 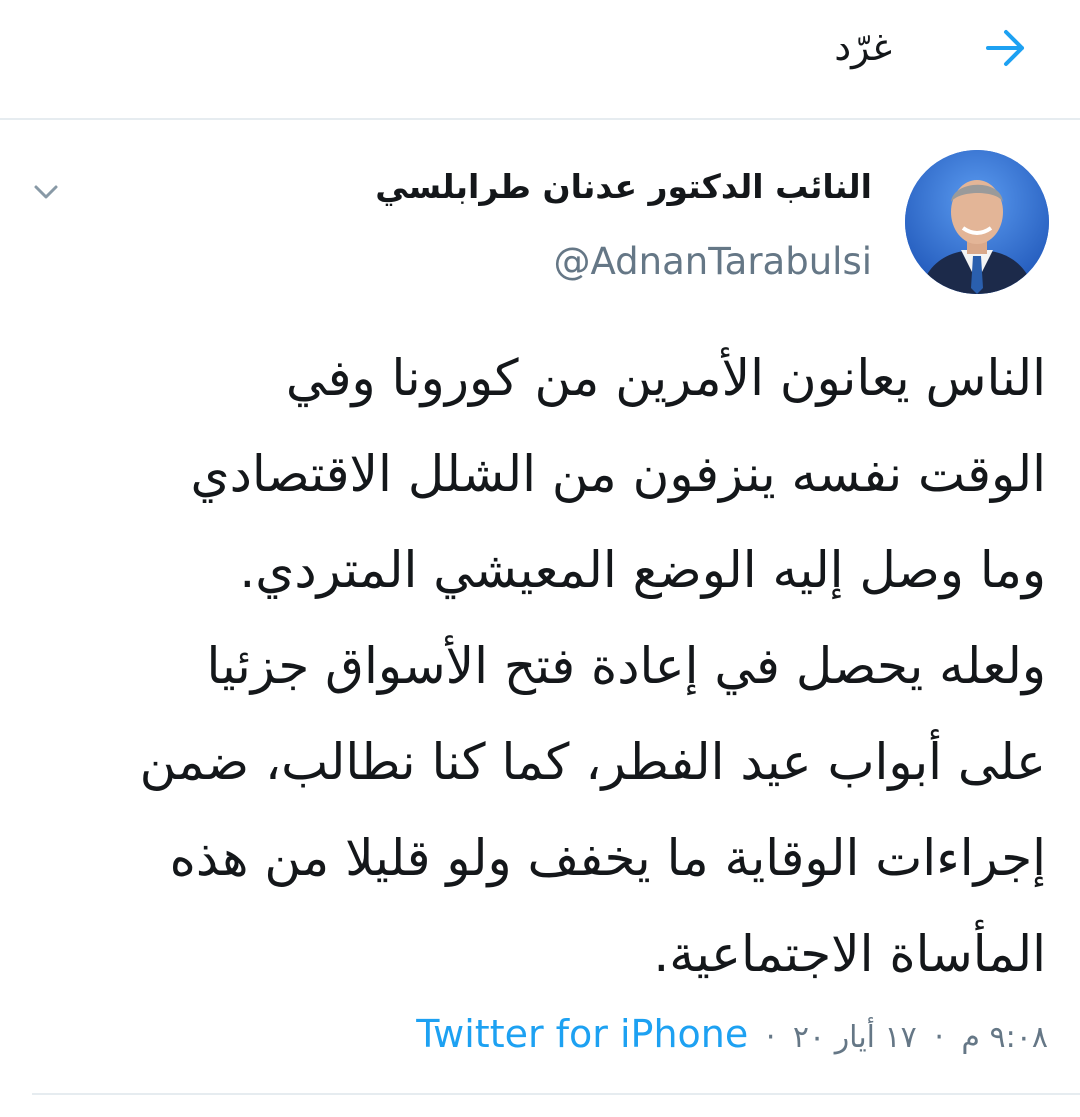 What do you see at coordinates (863, 47) in the screenshot?
I see `page-title: غرّد` at bounding box center [863, 47].